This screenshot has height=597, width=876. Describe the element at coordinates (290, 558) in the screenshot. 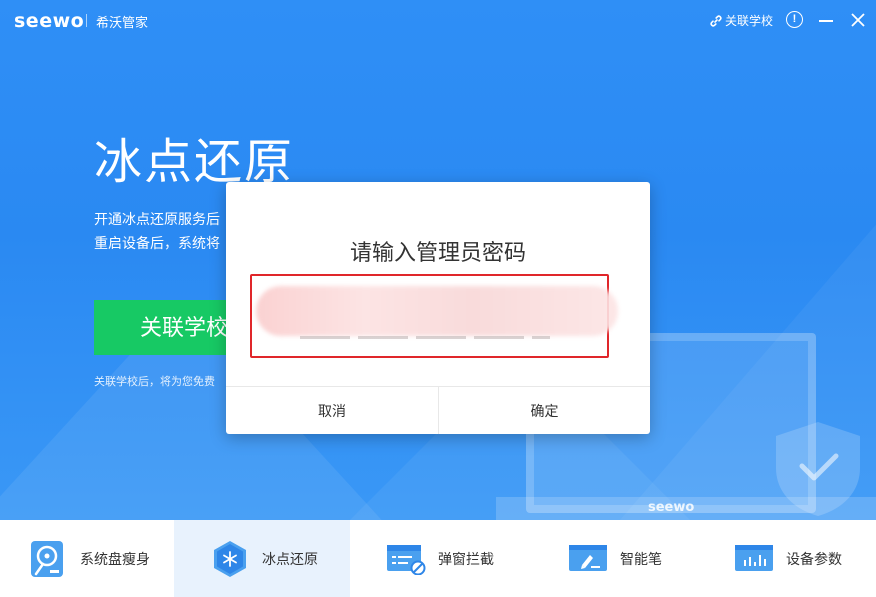

I see `nav-label: 冰点还原` at that location.